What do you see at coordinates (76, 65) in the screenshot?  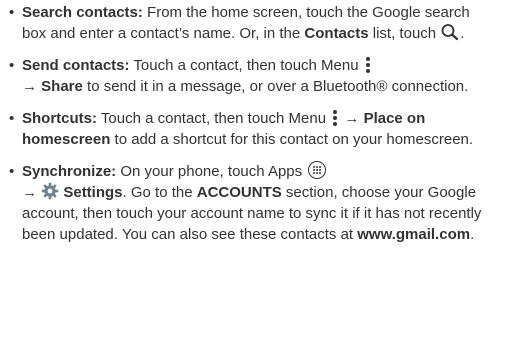 I see `item-title: Send contacts:` at bounding box center [76, 65].